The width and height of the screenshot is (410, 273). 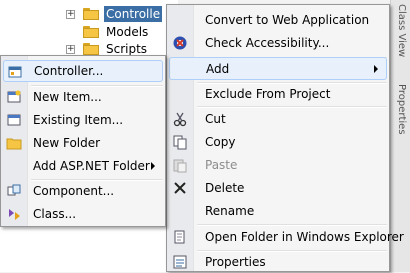 I want to click on menu-item-cut: Cut, so click(x=278, y=119).